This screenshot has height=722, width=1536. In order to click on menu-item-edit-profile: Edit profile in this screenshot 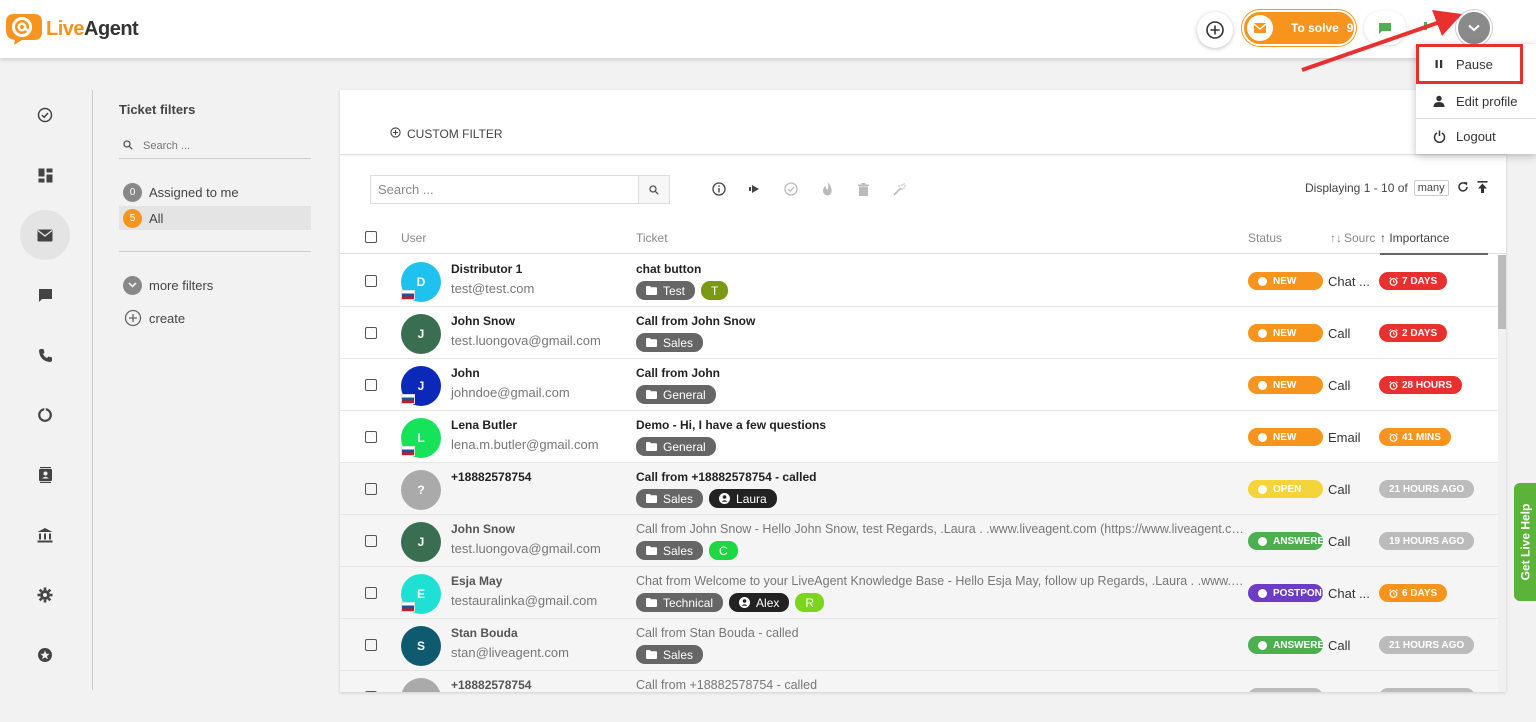, I will do `click(1476, 101)`.